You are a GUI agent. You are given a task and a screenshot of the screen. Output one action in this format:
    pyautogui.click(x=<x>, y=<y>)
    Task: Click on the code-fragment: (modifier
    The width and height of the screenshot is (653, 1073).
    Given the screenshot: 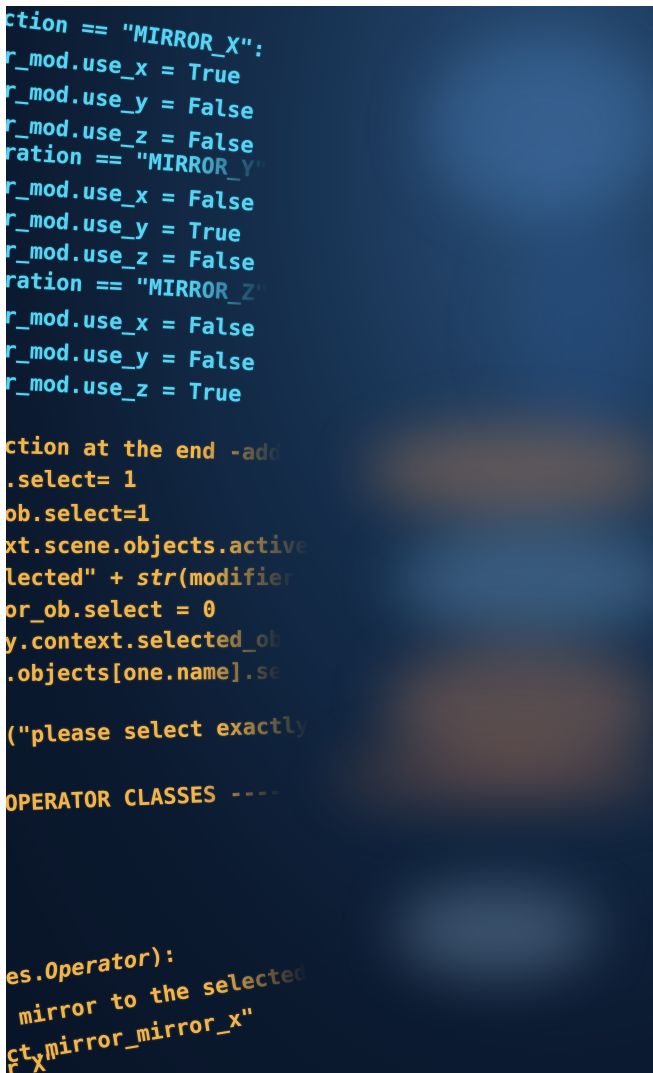 What is the action you would take?
    pyautogui.click(x=236, y=578)
    